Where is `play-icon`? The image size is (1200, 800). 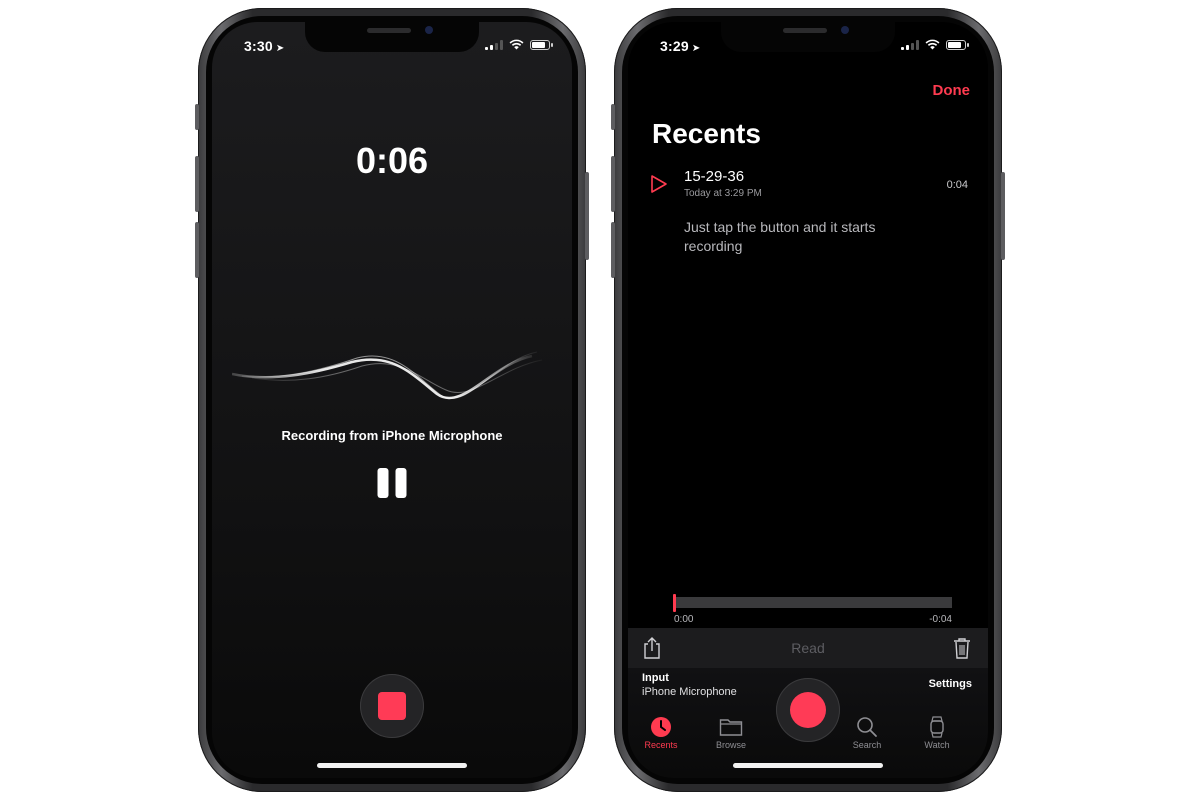
play-icon is located at coordinates (659, 184).